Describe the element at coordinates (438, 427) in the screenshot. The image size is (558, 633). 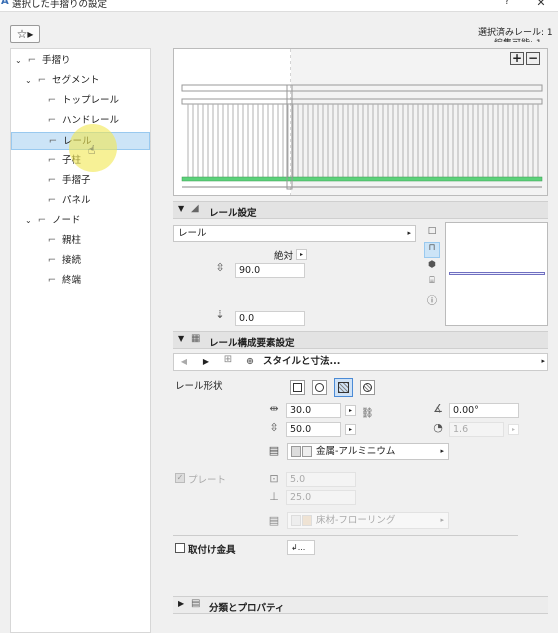
I see `radius-icon: ◔` at that location.